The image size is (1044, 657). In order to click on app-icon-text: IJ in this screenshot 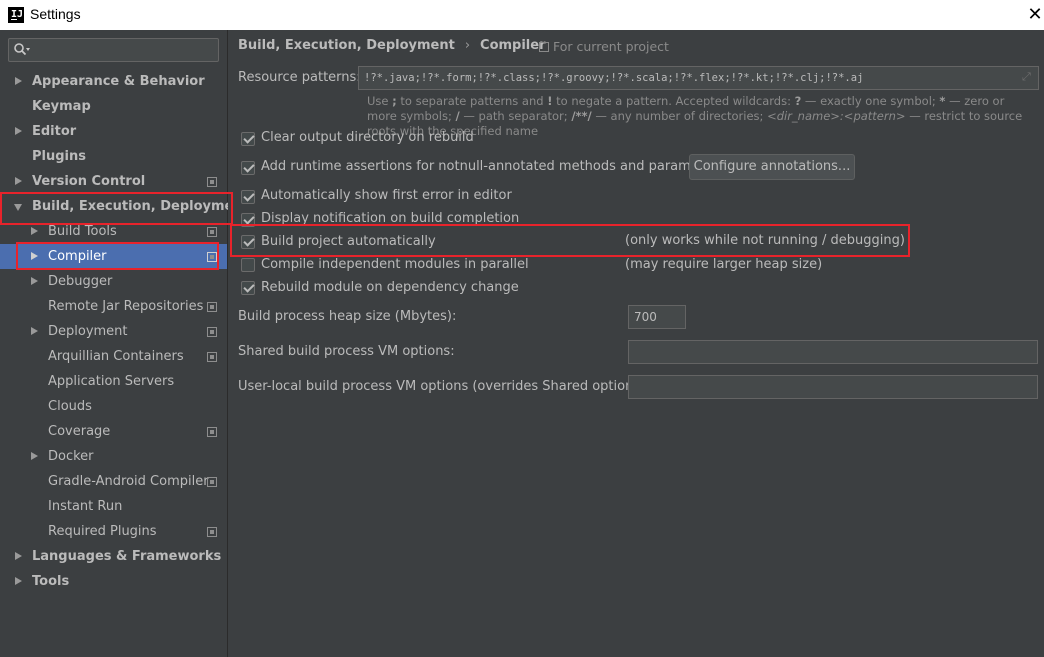, I will do `click(17, 14)`.